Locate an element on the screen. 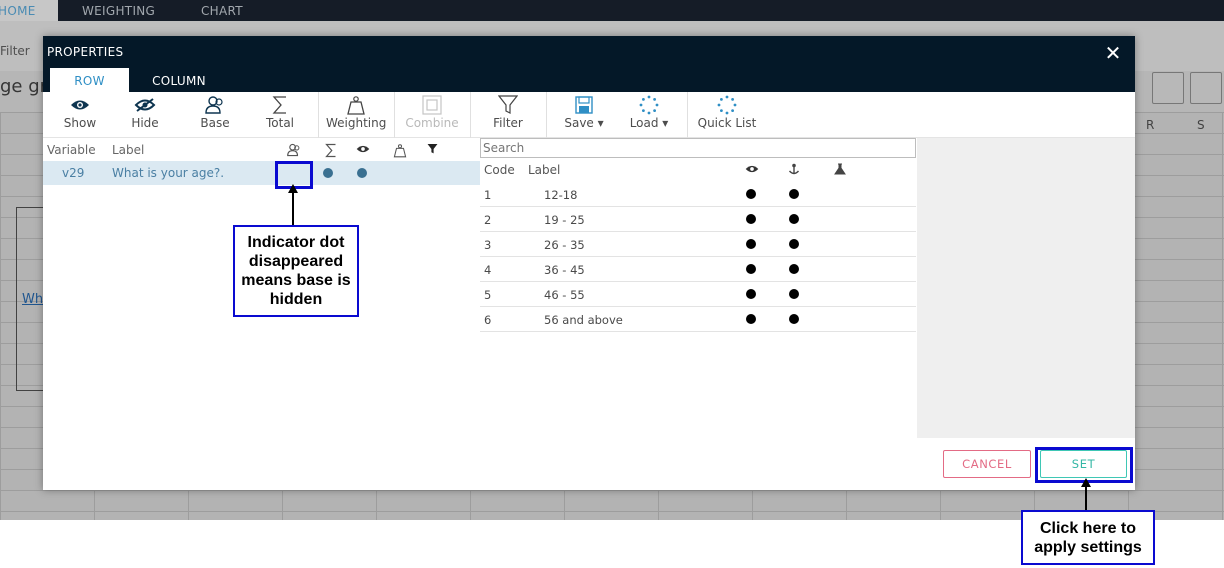 This screenshot has height=568, width=1224. filter-button: Filter is located at coordinates (508, 115).